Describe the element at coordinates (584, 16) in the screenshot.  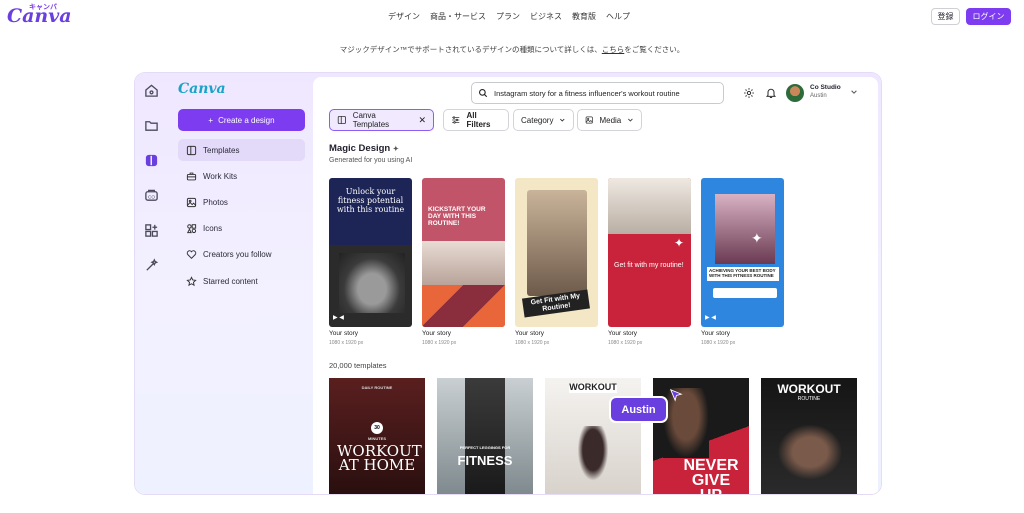
I see `nav-education: 教育版` at that location.